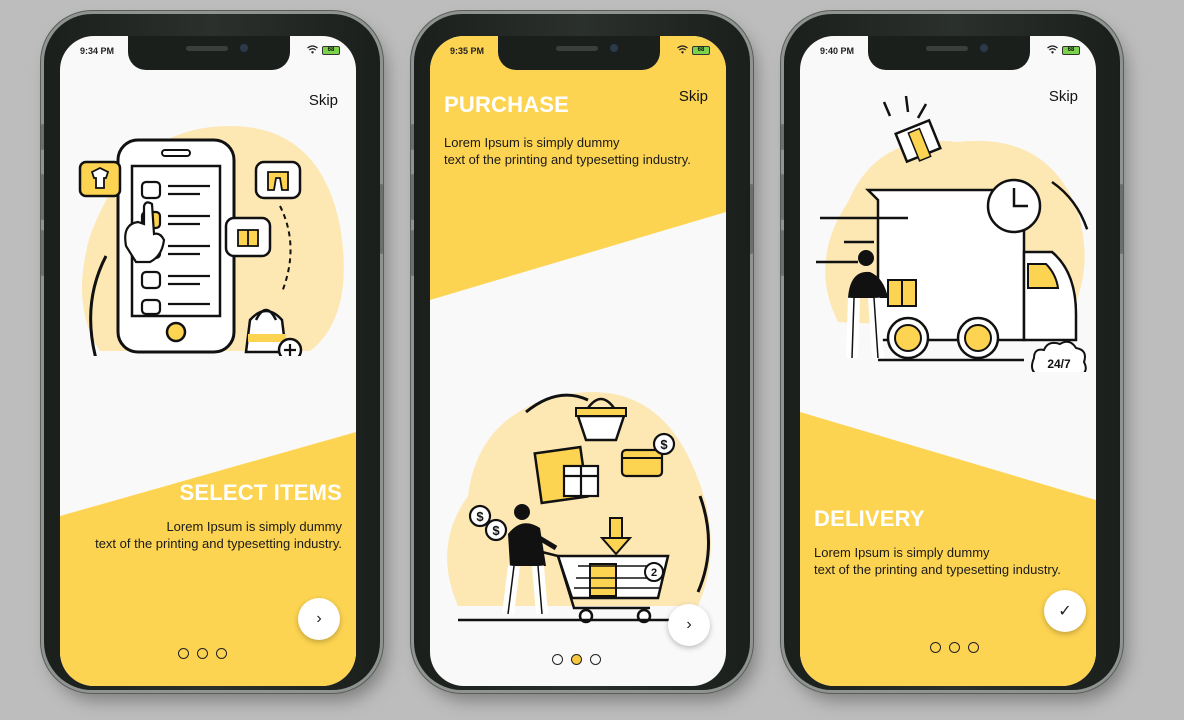  I want to click on check-icon: ✓, so click(1065, 611).